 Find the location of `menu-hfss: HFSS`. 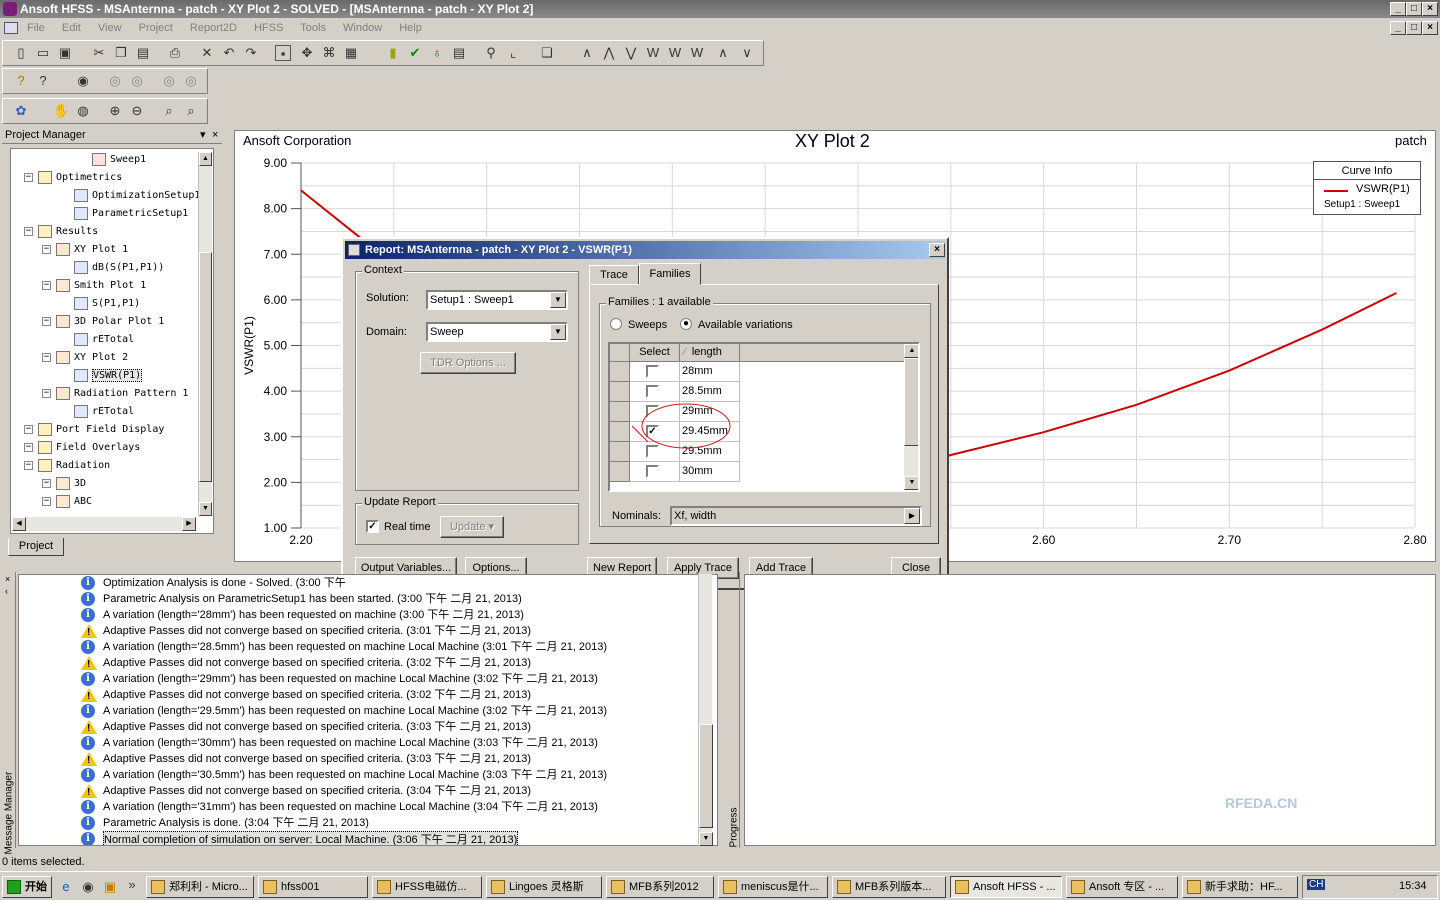

menu-hfss: HFSS is located at coordinates (268, 28).